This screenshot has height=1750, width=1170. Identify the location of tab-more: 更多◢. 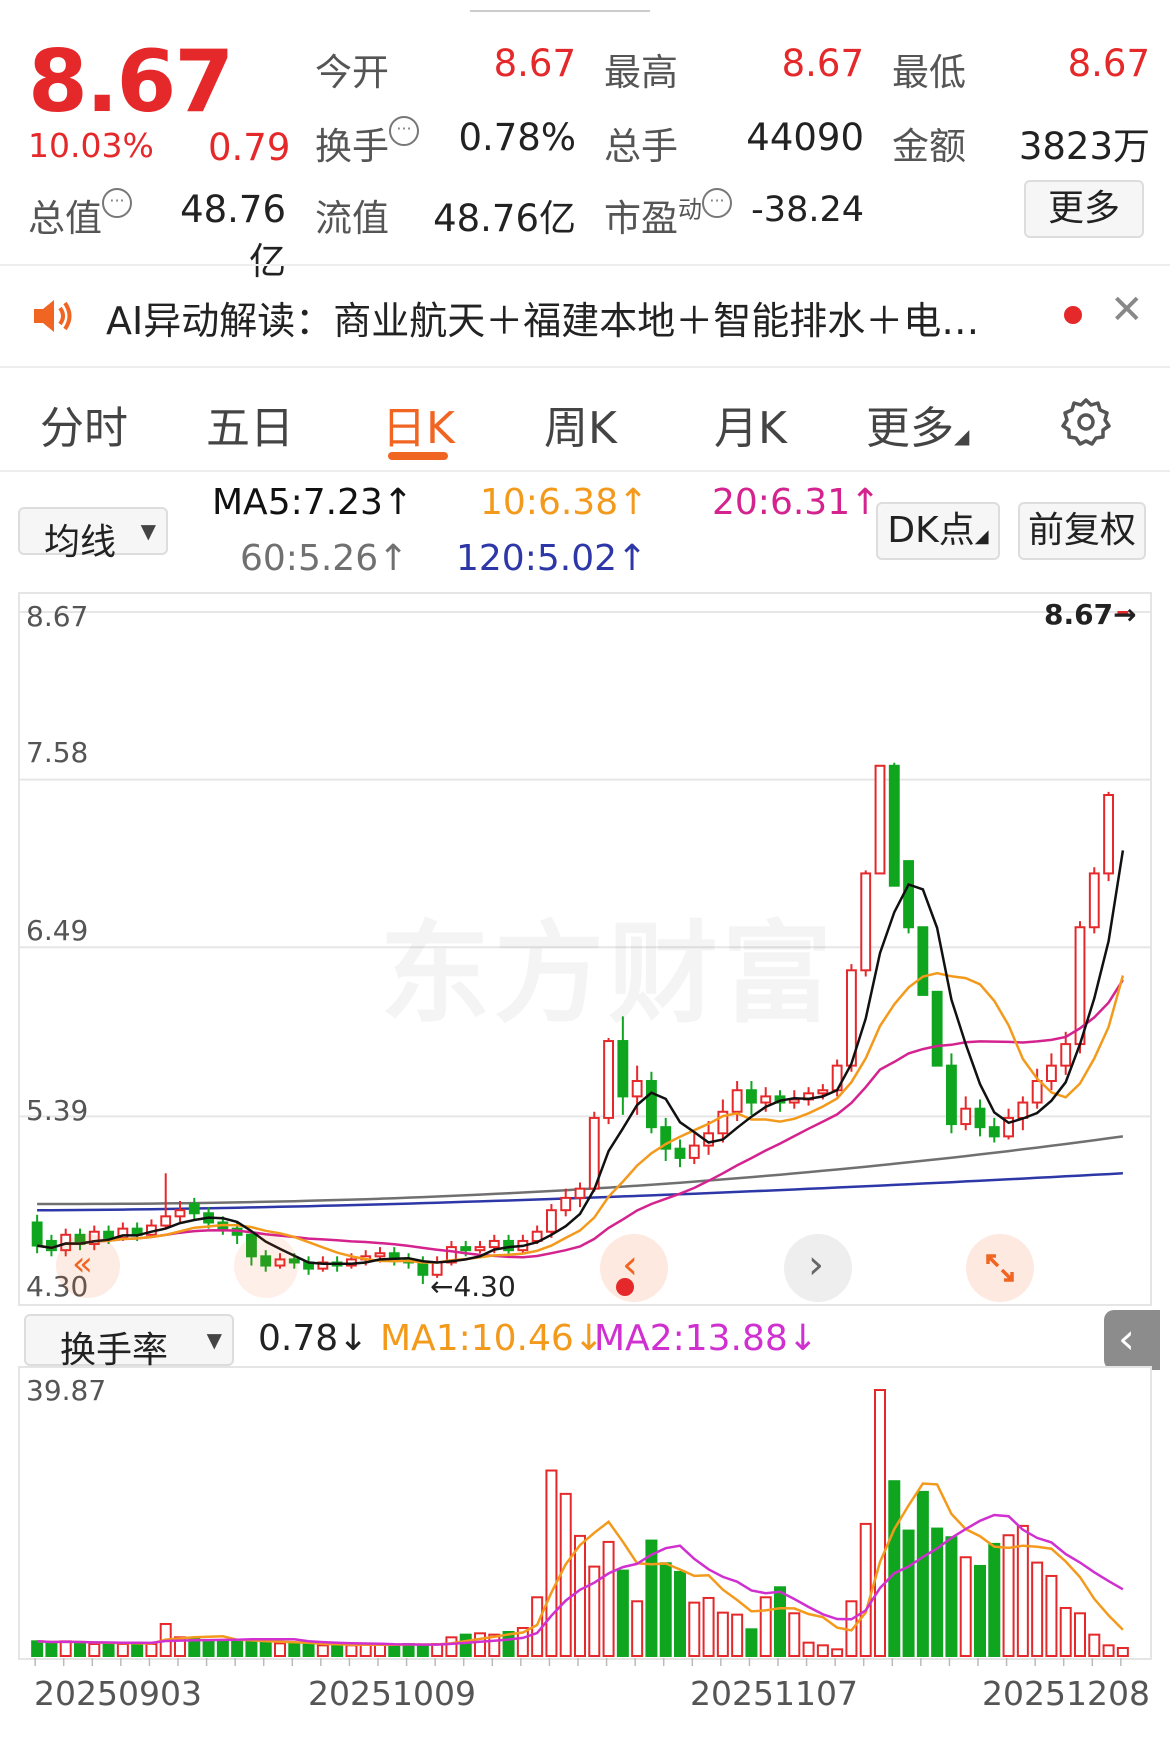
(917, 424).